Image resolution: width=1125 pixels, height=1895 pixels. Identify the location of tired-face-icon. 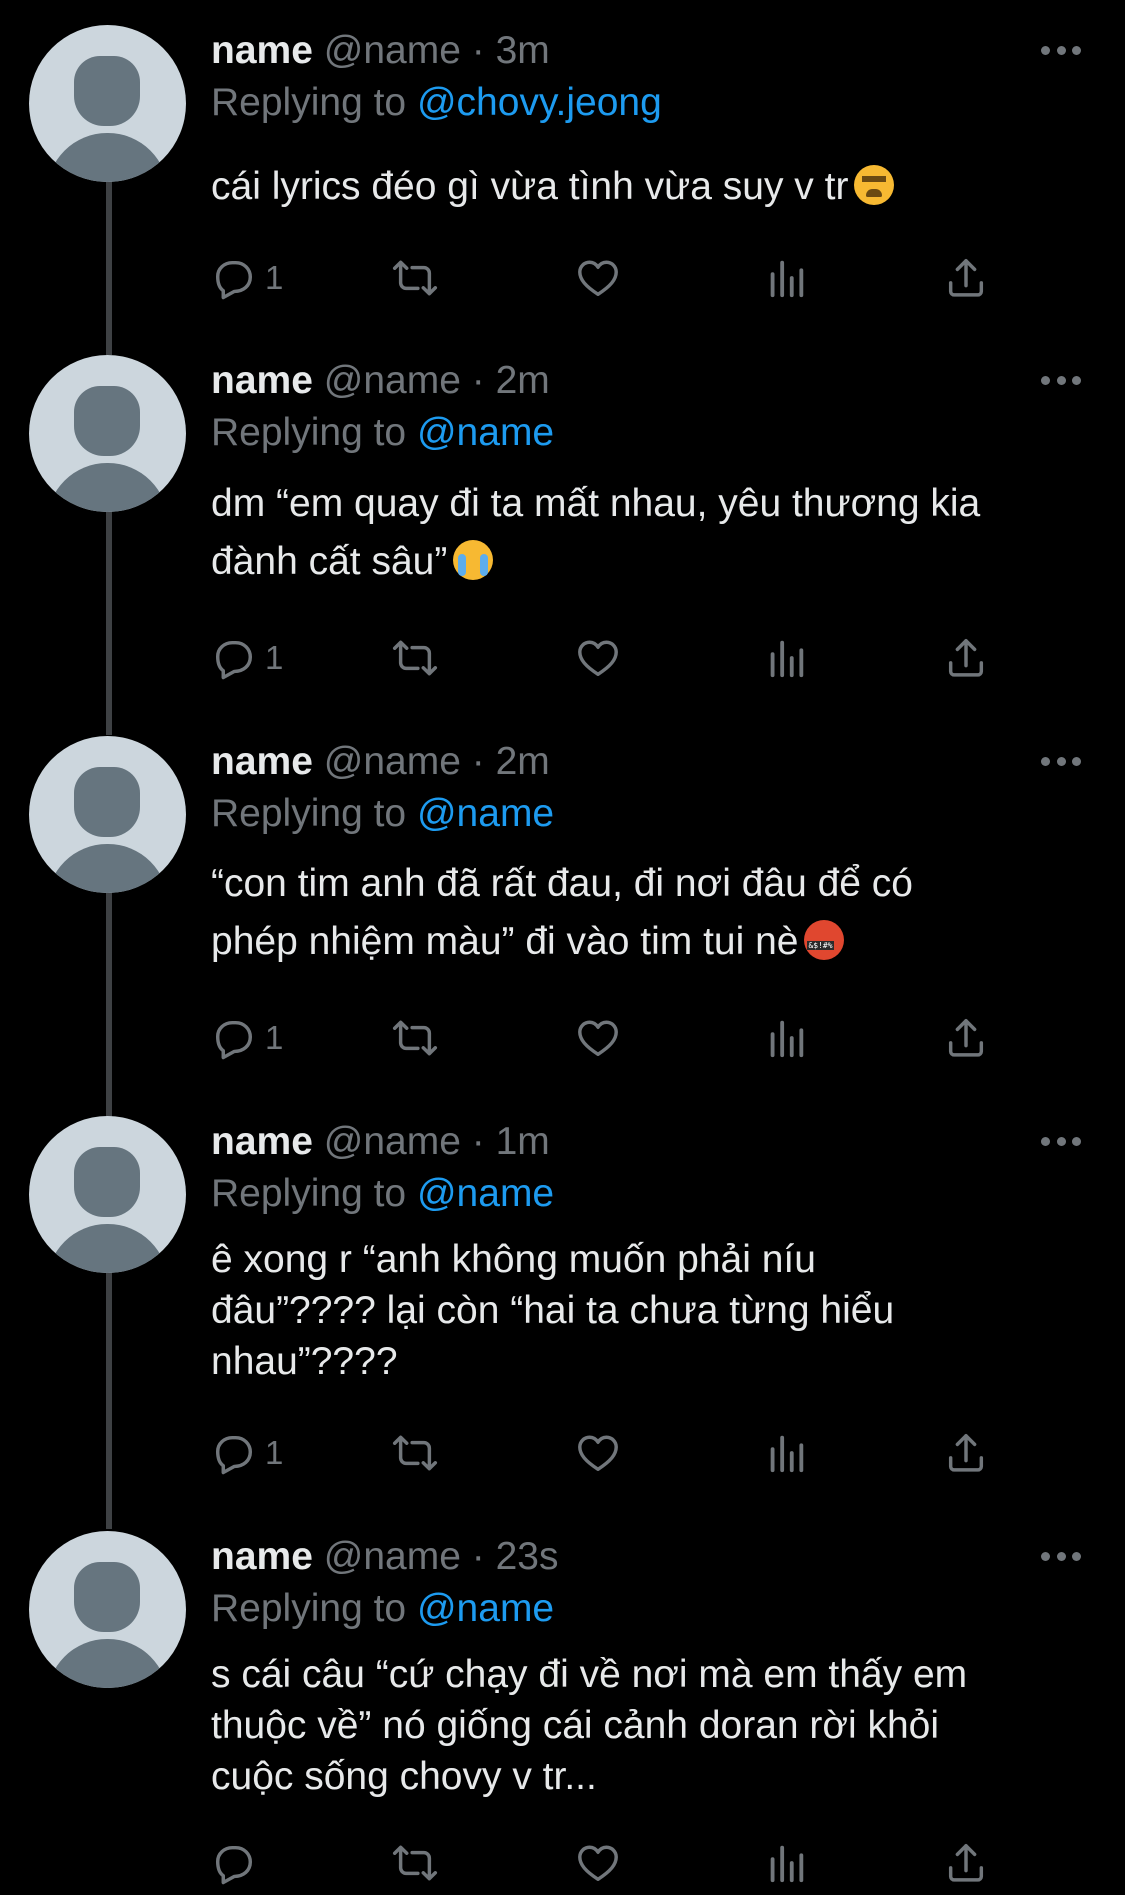
(874, 185).